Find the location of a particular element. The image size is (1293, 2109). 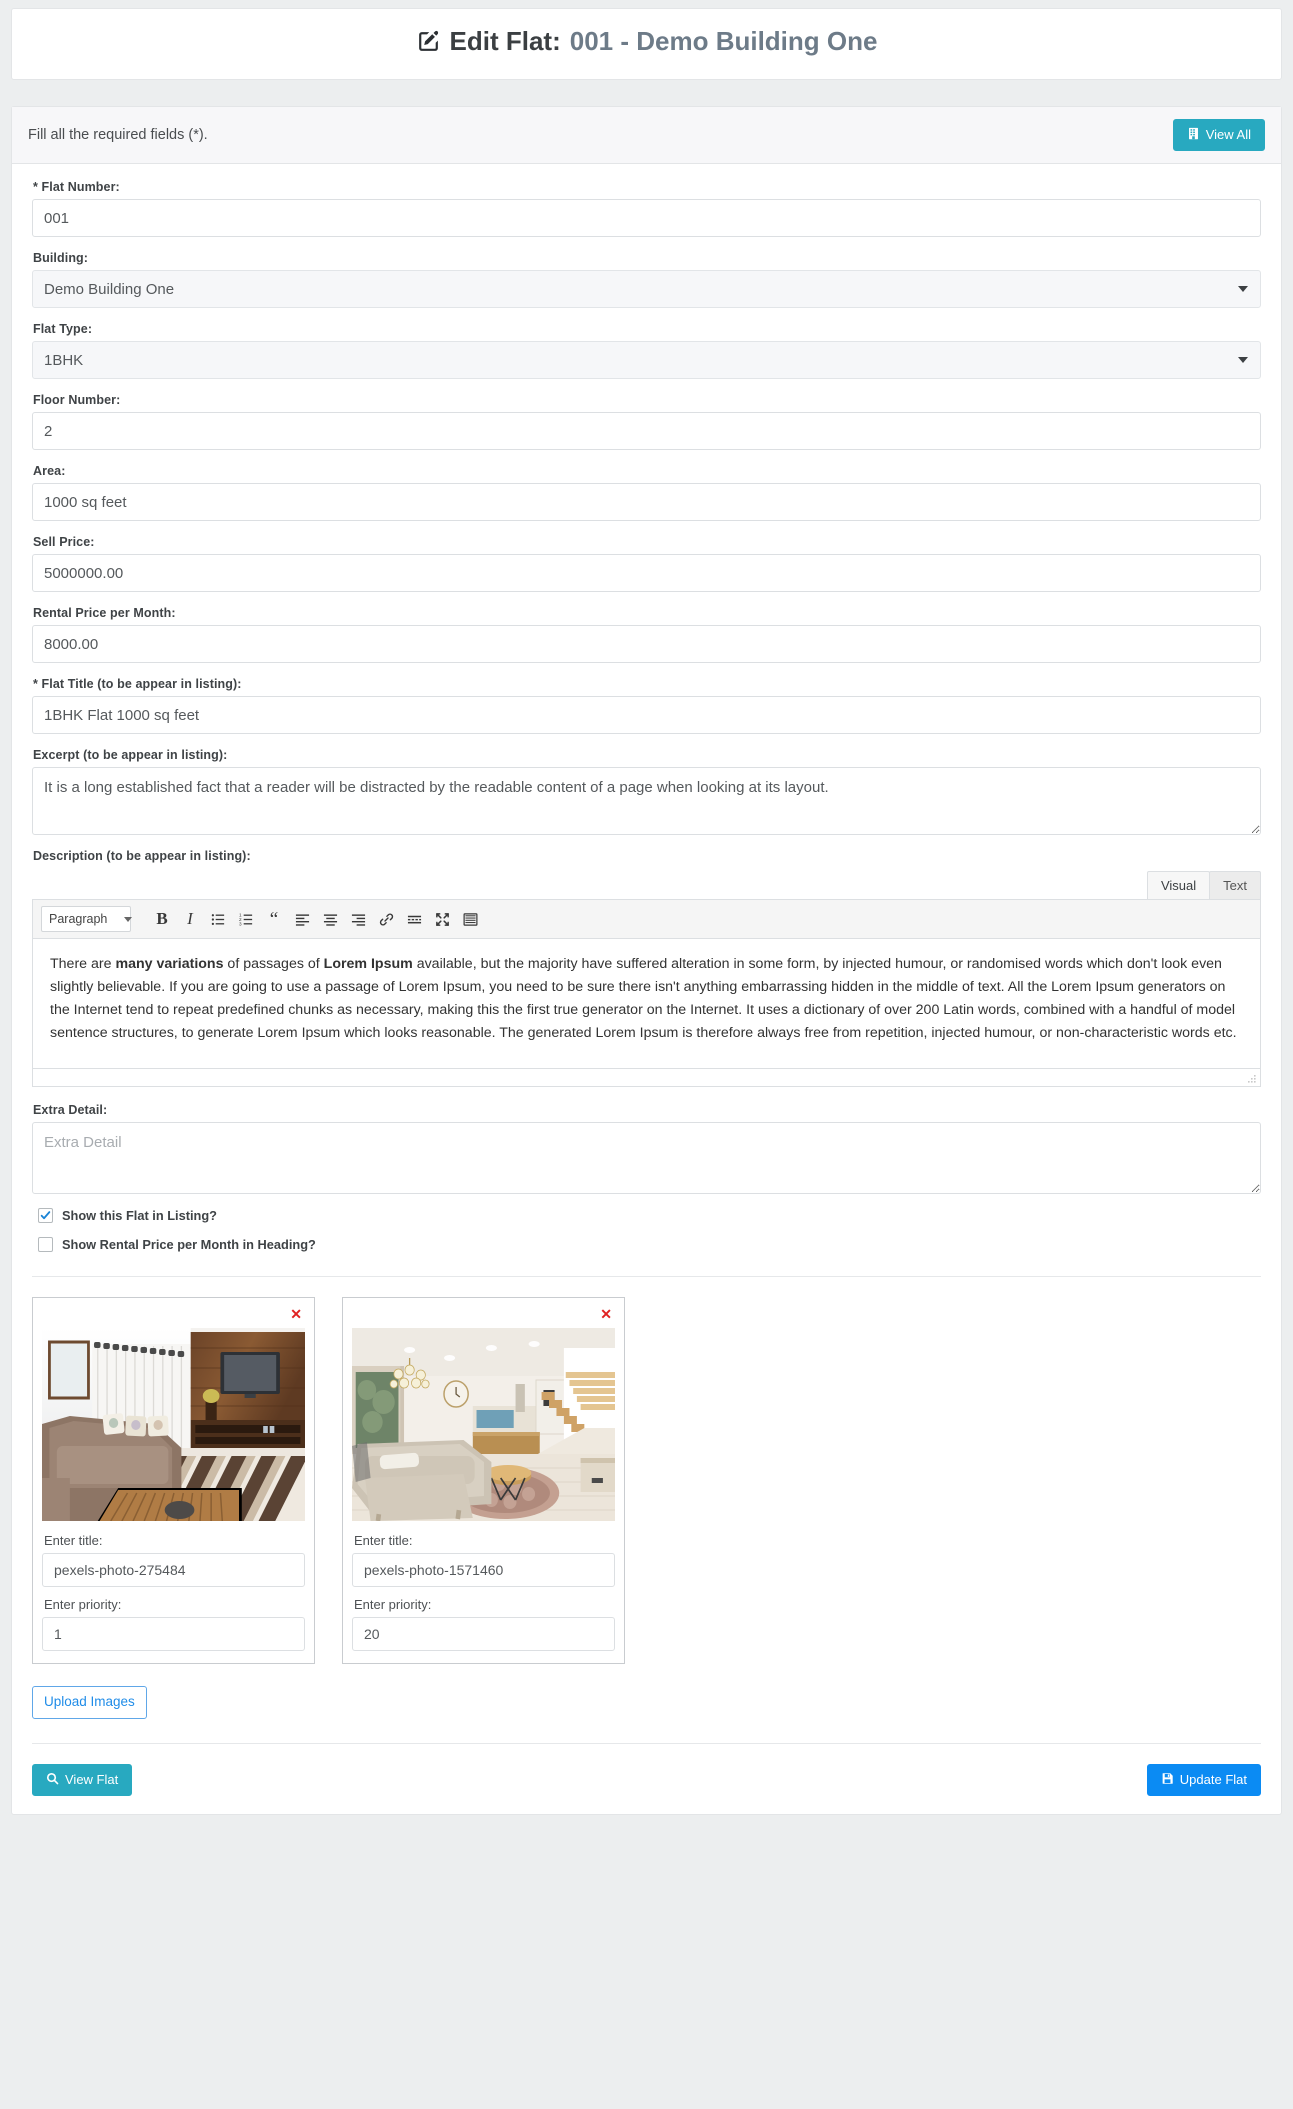

checkbox-row-show-in-listing: Show this Flat in Listing? is located at coordinates (649, 1216).